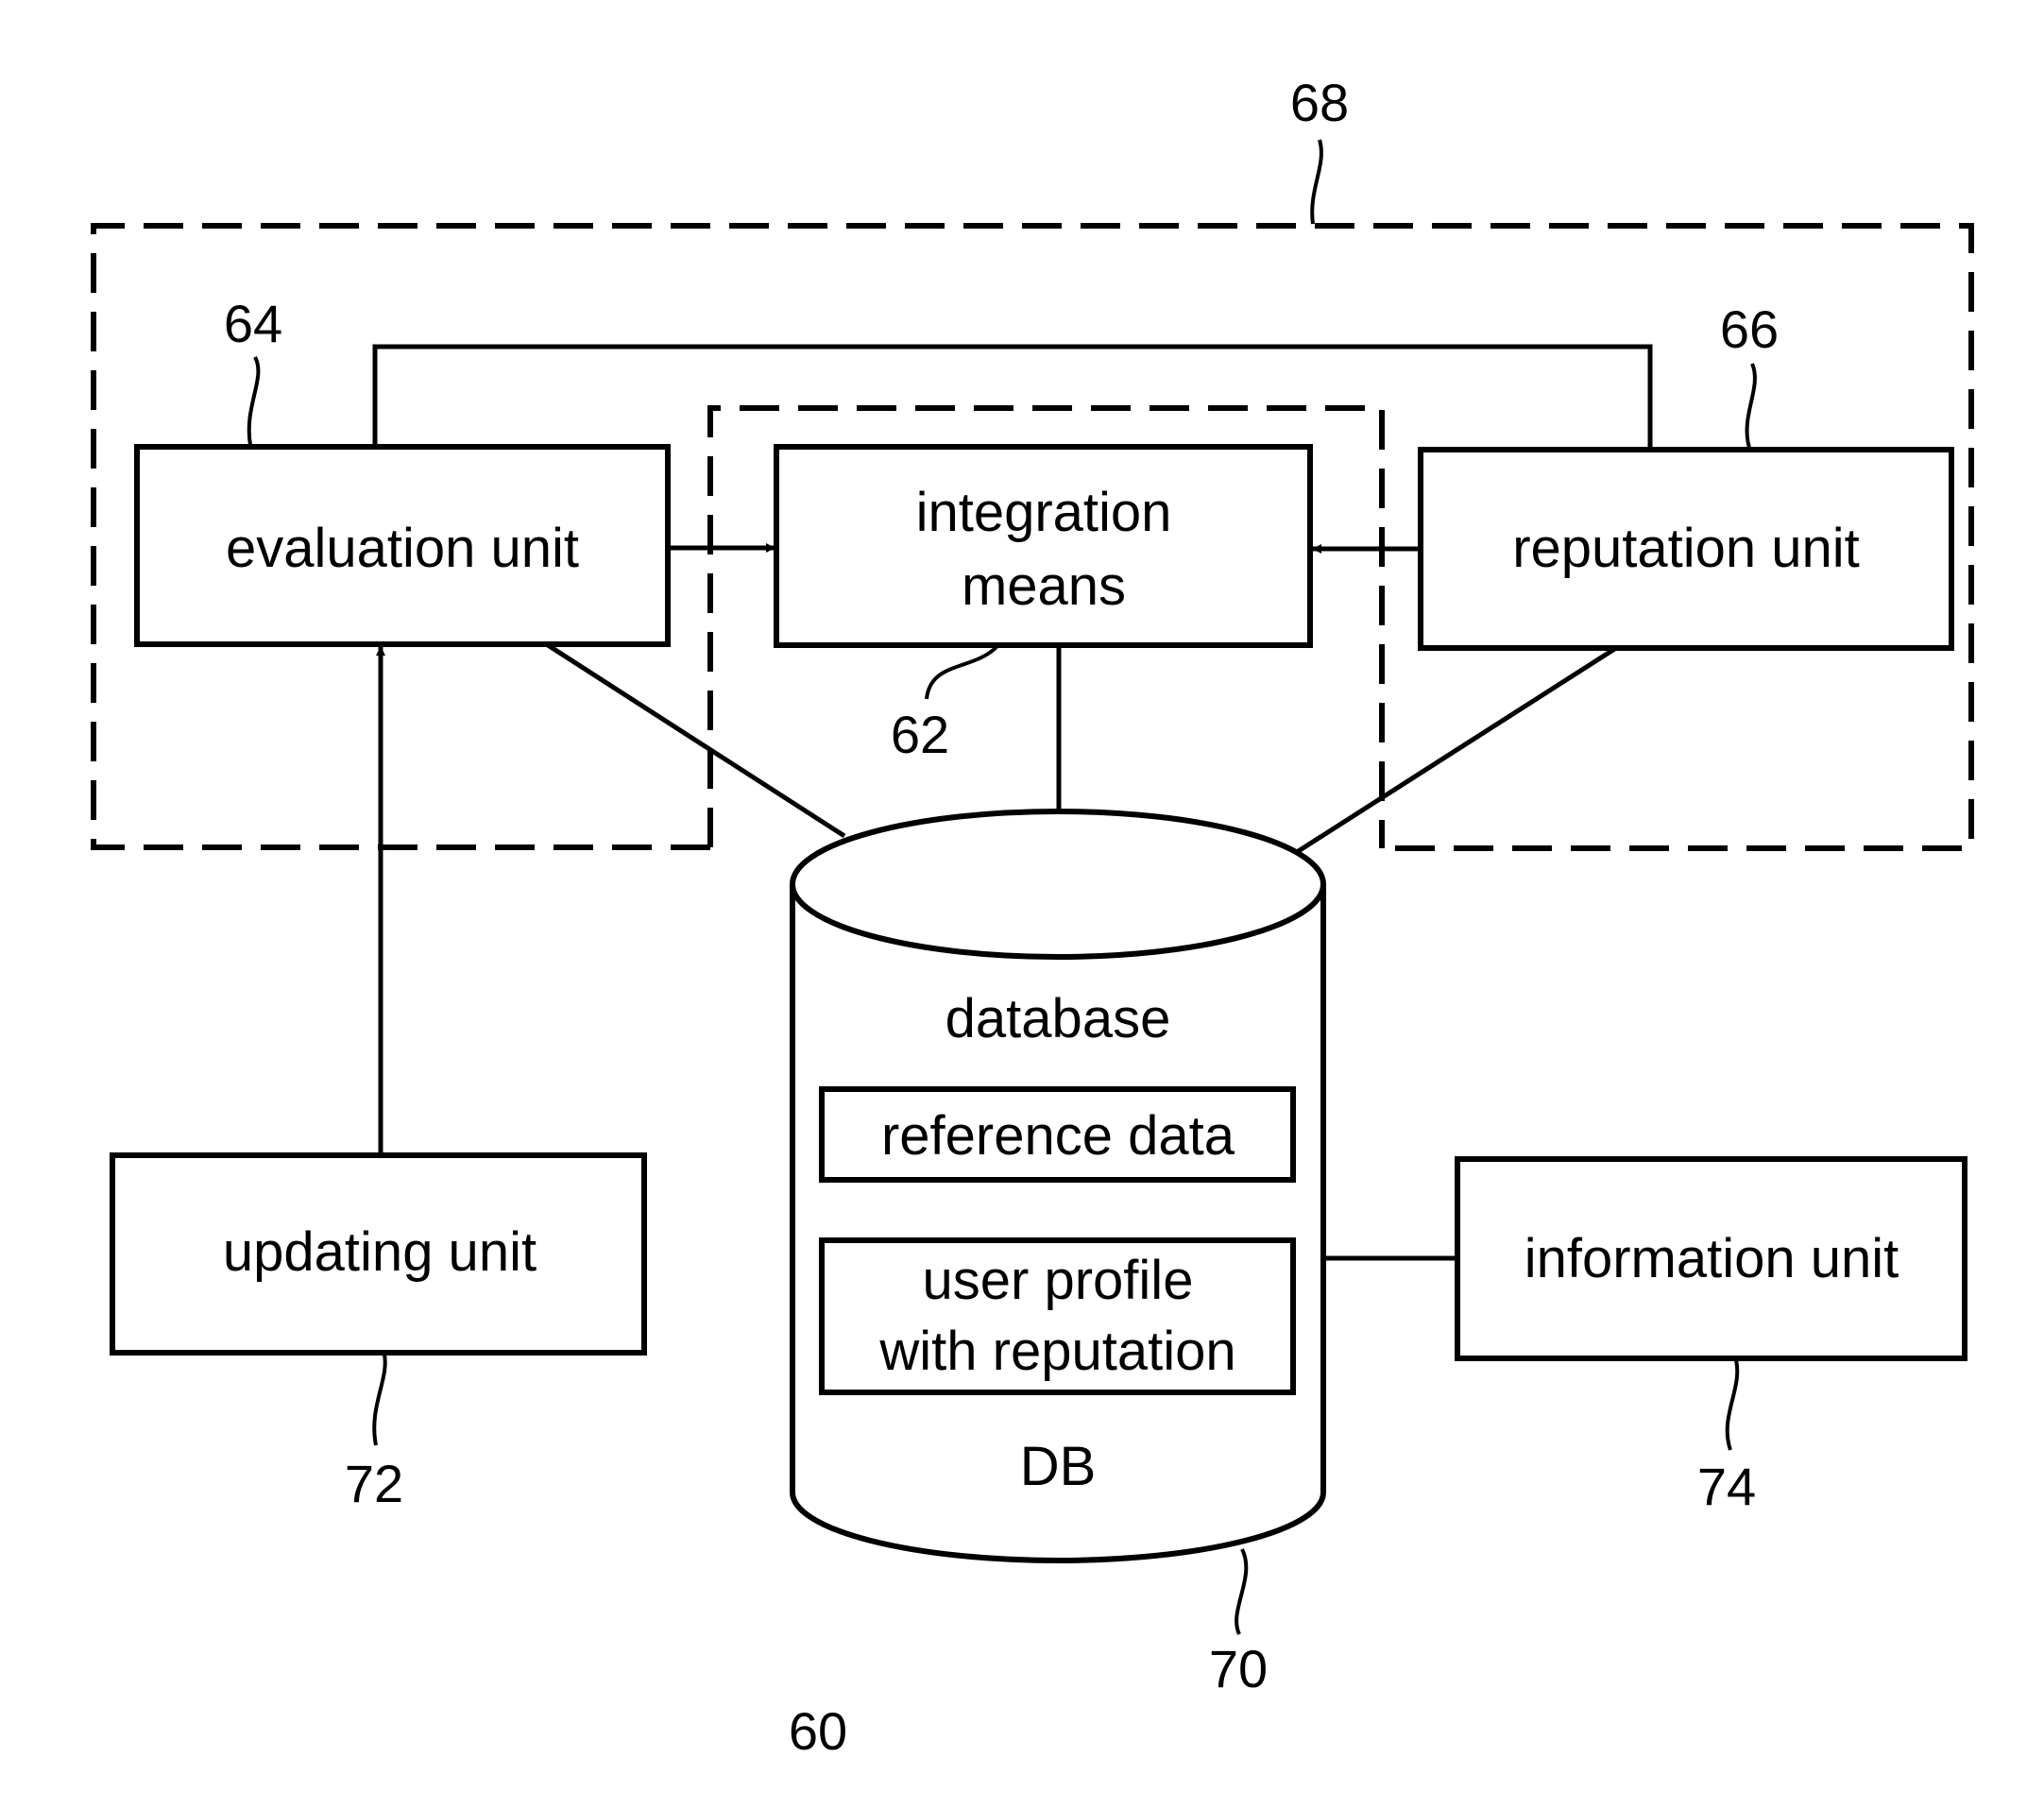  I want to click on eval-db-line, so click(696, 740).